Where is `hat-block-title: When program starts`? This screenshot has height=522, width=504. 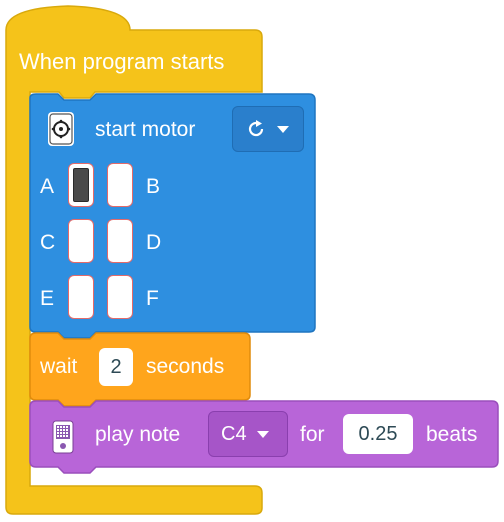 hat-block-title: When program starts is located at coordinates (122, 61).